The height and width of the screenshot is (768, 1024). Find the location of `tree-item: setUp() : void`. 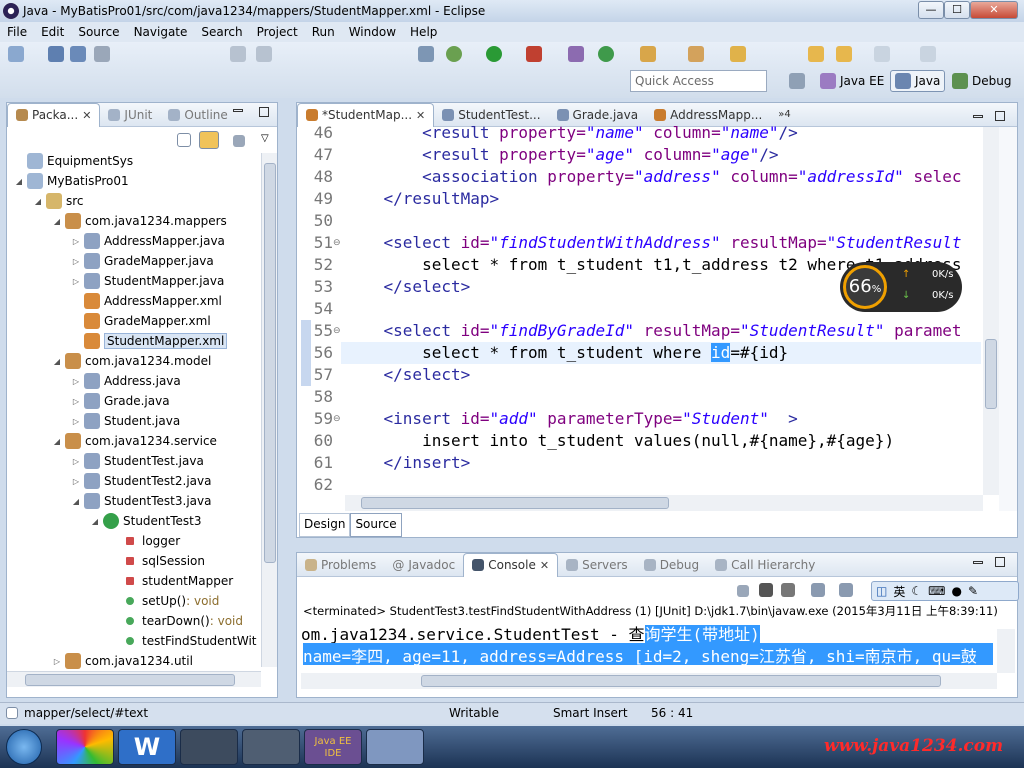

tree-item: setUp() : void is located at coordinates (164, 601).